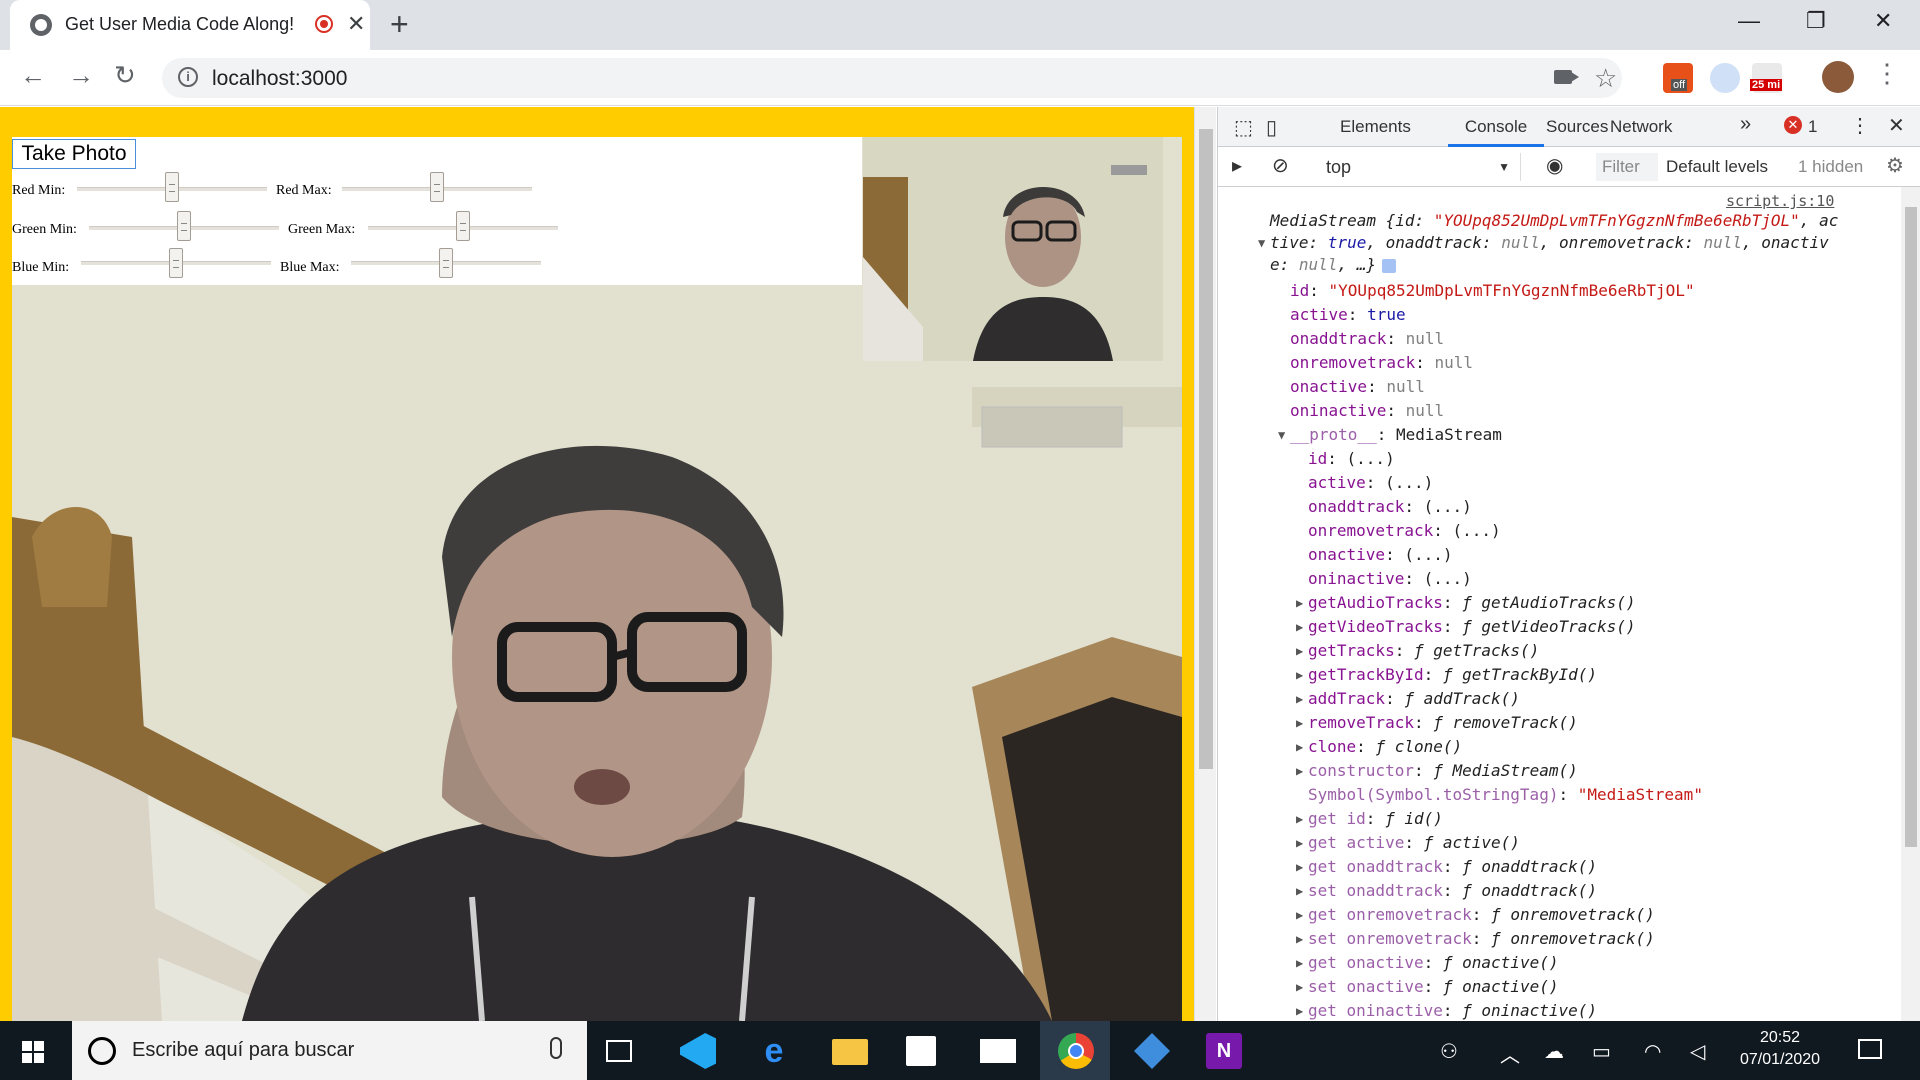  What do you see at coordinates (1883, 21) in the screenshot?
I see `close-window-button: ✕` at bounding box center [1883, 21].